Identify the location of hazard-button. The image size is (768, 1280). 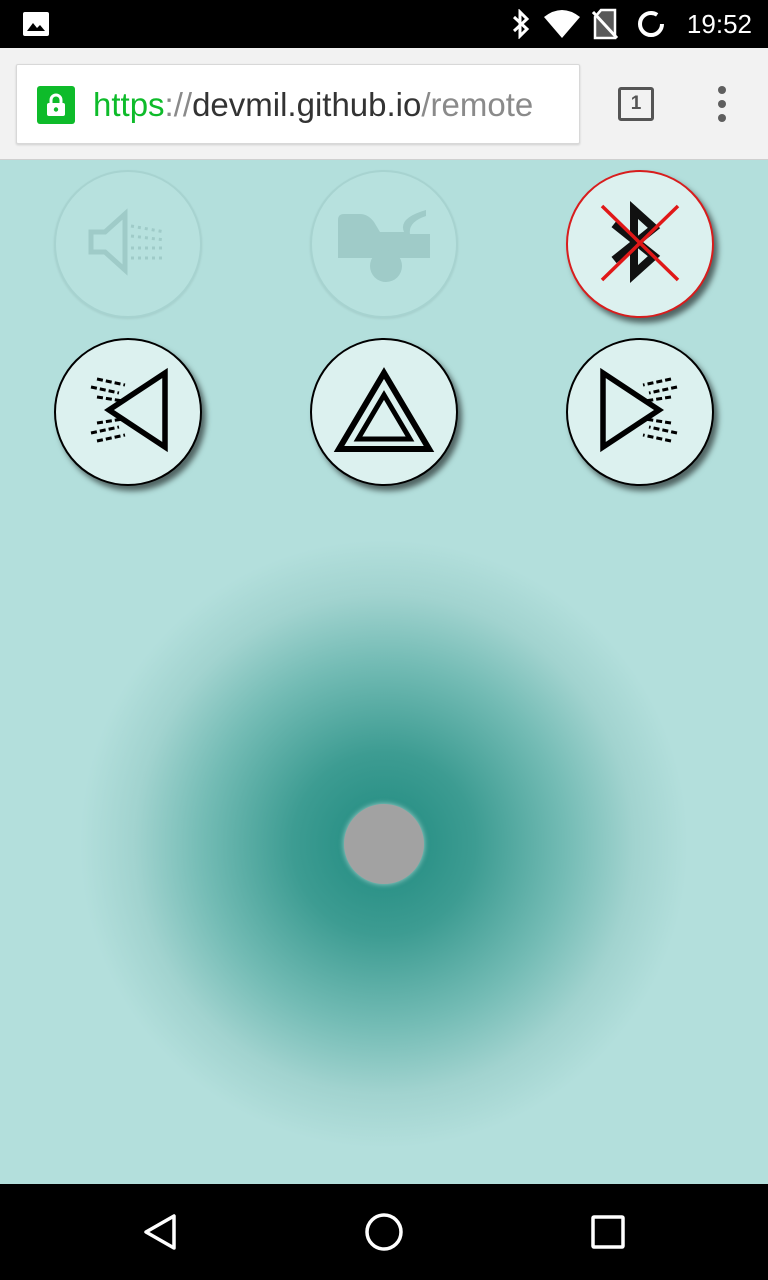
(384, 412).